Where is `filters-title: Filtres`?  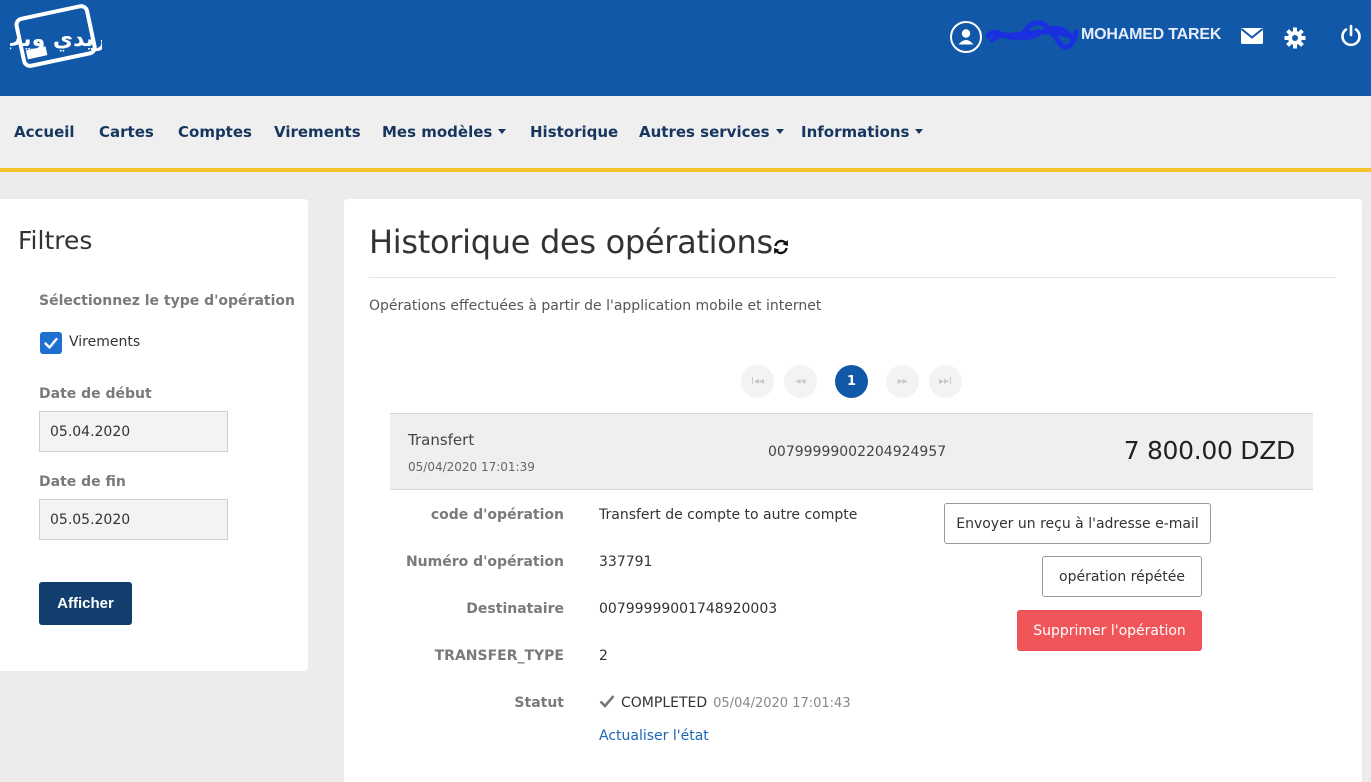 filters-title: Filtres is located at coordinates (55, 240).